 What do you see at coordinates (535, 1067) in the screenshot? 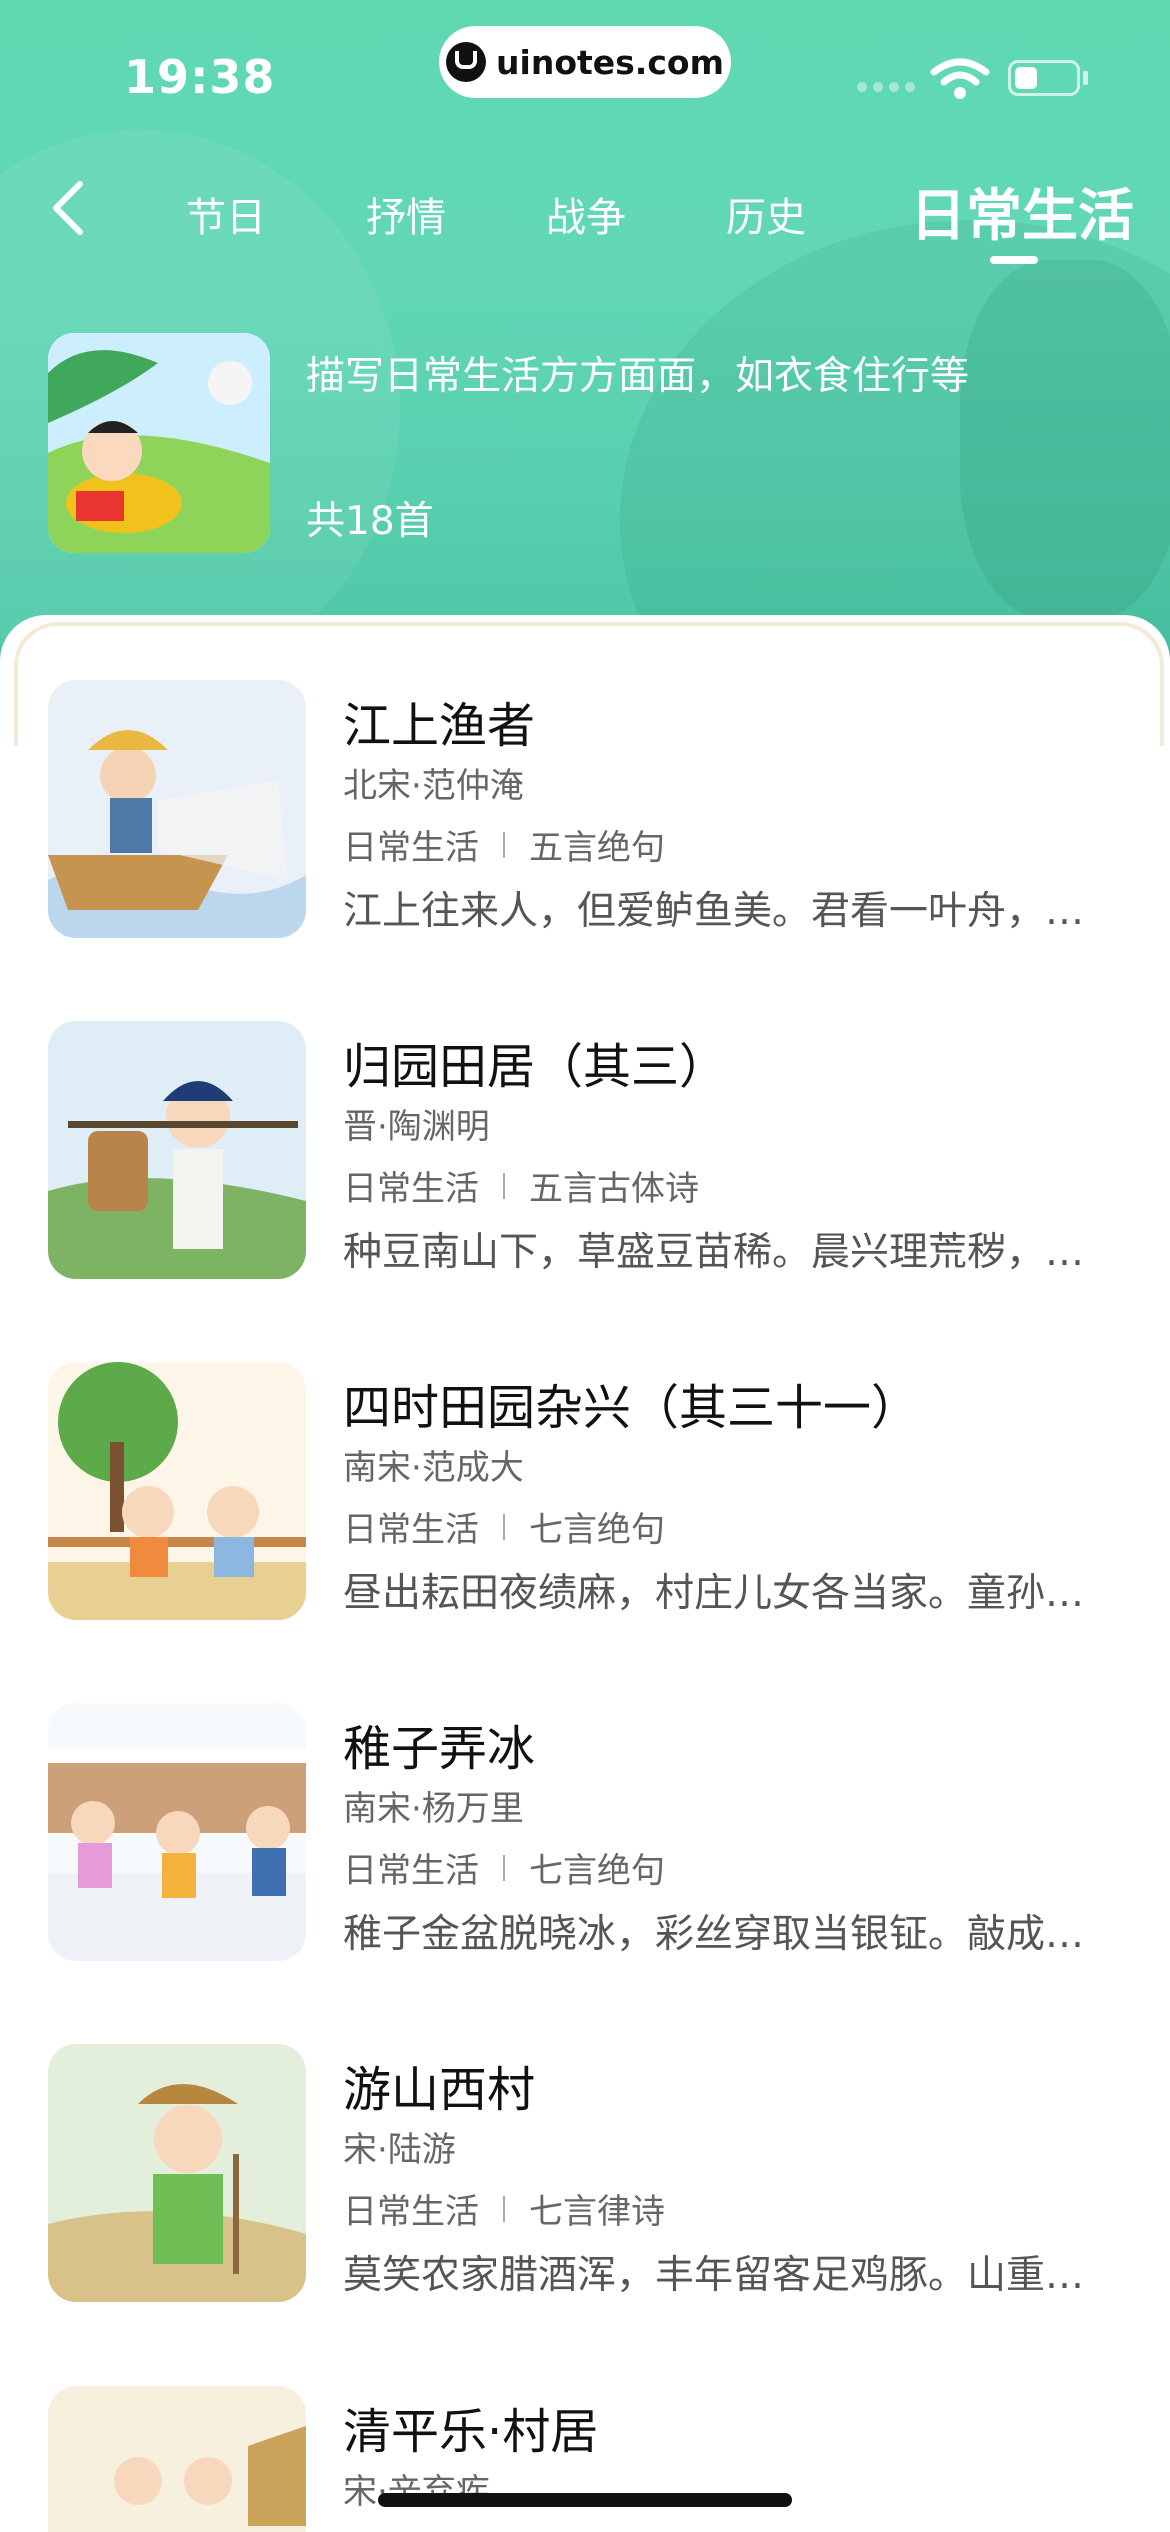
I see `poem-title: 归园田居（其三）` at bounding box center [535, 1067].